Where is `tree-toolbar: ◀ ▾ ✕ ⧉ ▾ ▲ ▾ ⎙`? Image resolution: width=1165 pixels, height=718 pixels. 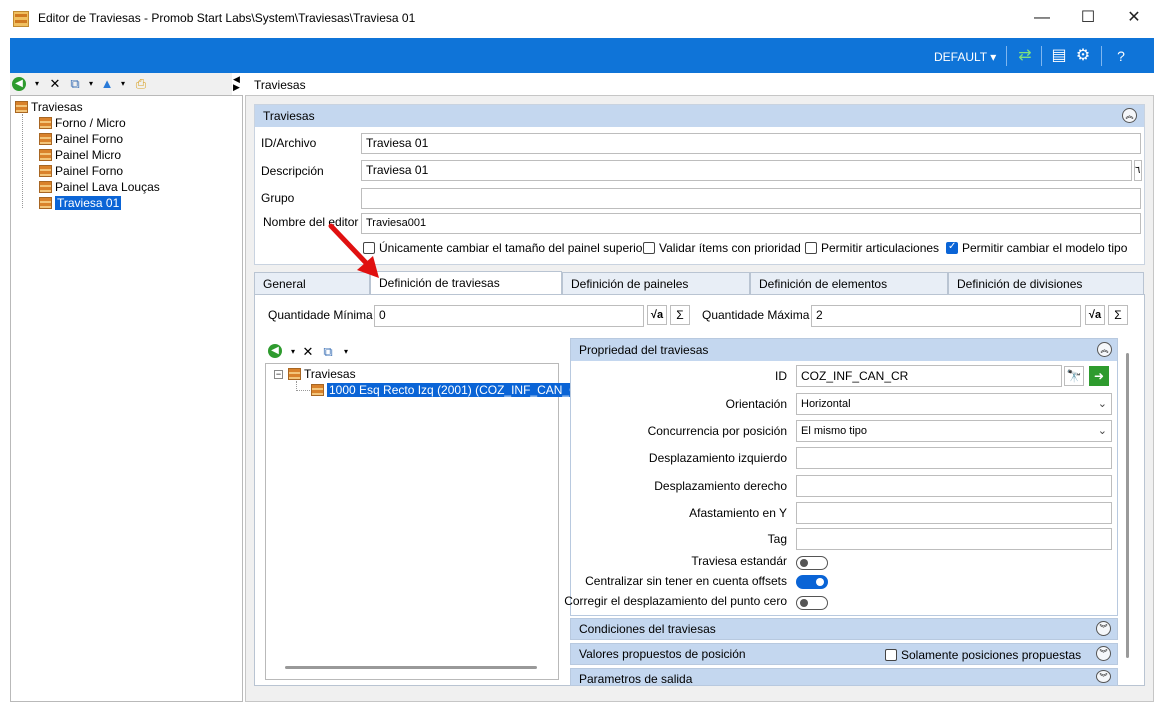
tree-toolbar: ◀ ▾ ✕ ⧉ ▾ ▲ ▾ ⎙ is located at coordinates (126, 84).